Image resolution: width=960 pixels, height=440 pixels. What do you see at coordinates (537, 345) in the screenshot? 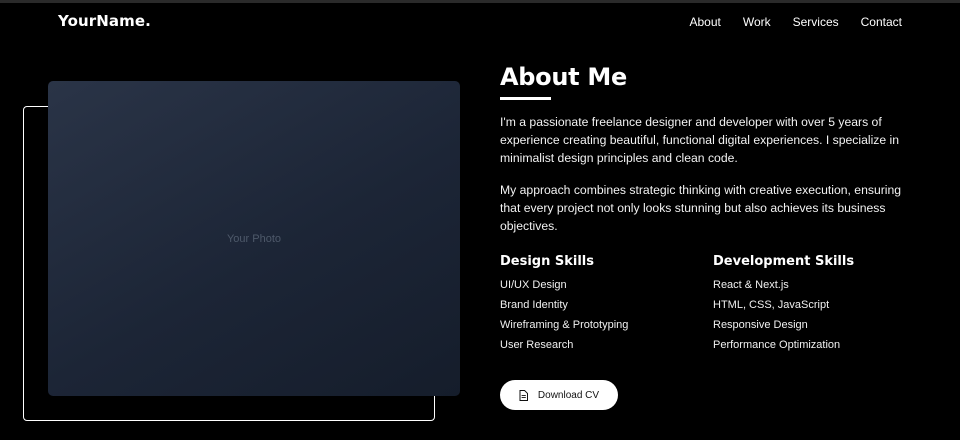
I see `design-skill-item: User Research` at bounding box center [537, 345].